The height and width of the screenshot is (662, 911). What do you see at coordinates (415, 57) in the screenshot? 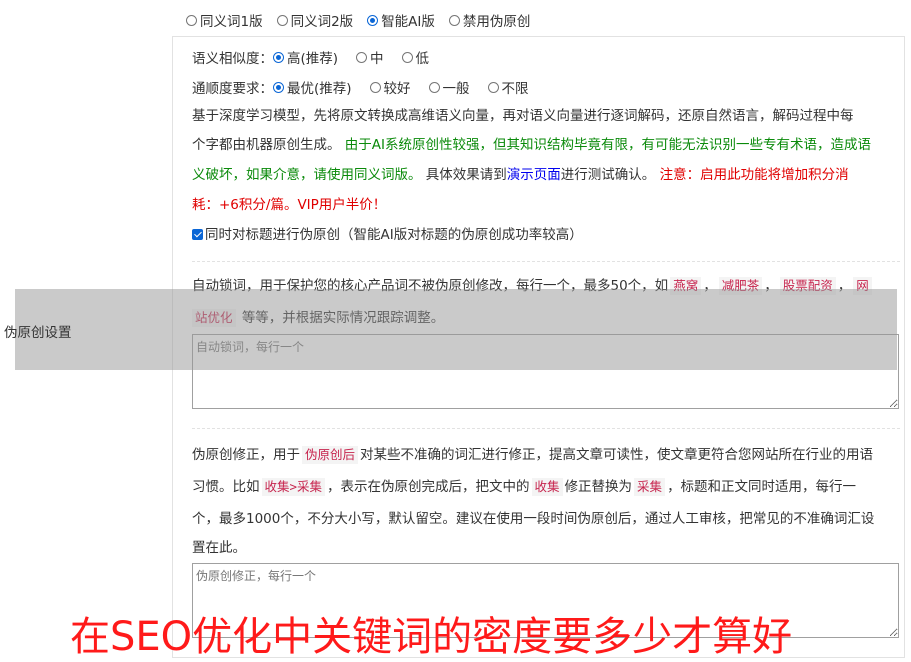
I see `similarity-option-low: 低` at bounding box center [415, 57].